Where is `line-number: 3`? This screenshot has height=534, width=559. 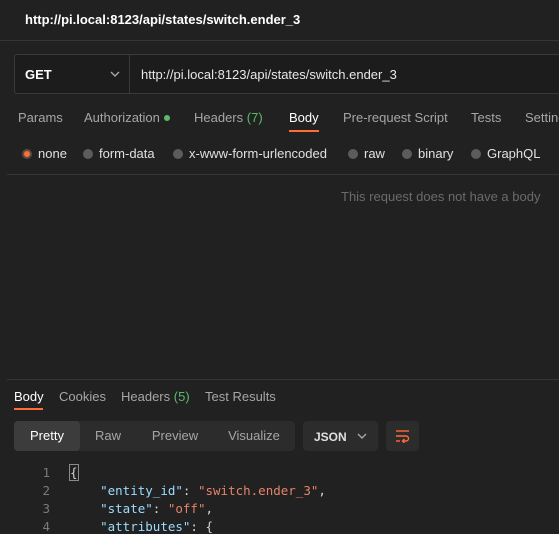 line-number: 3 is located at coordinates (46, 508).